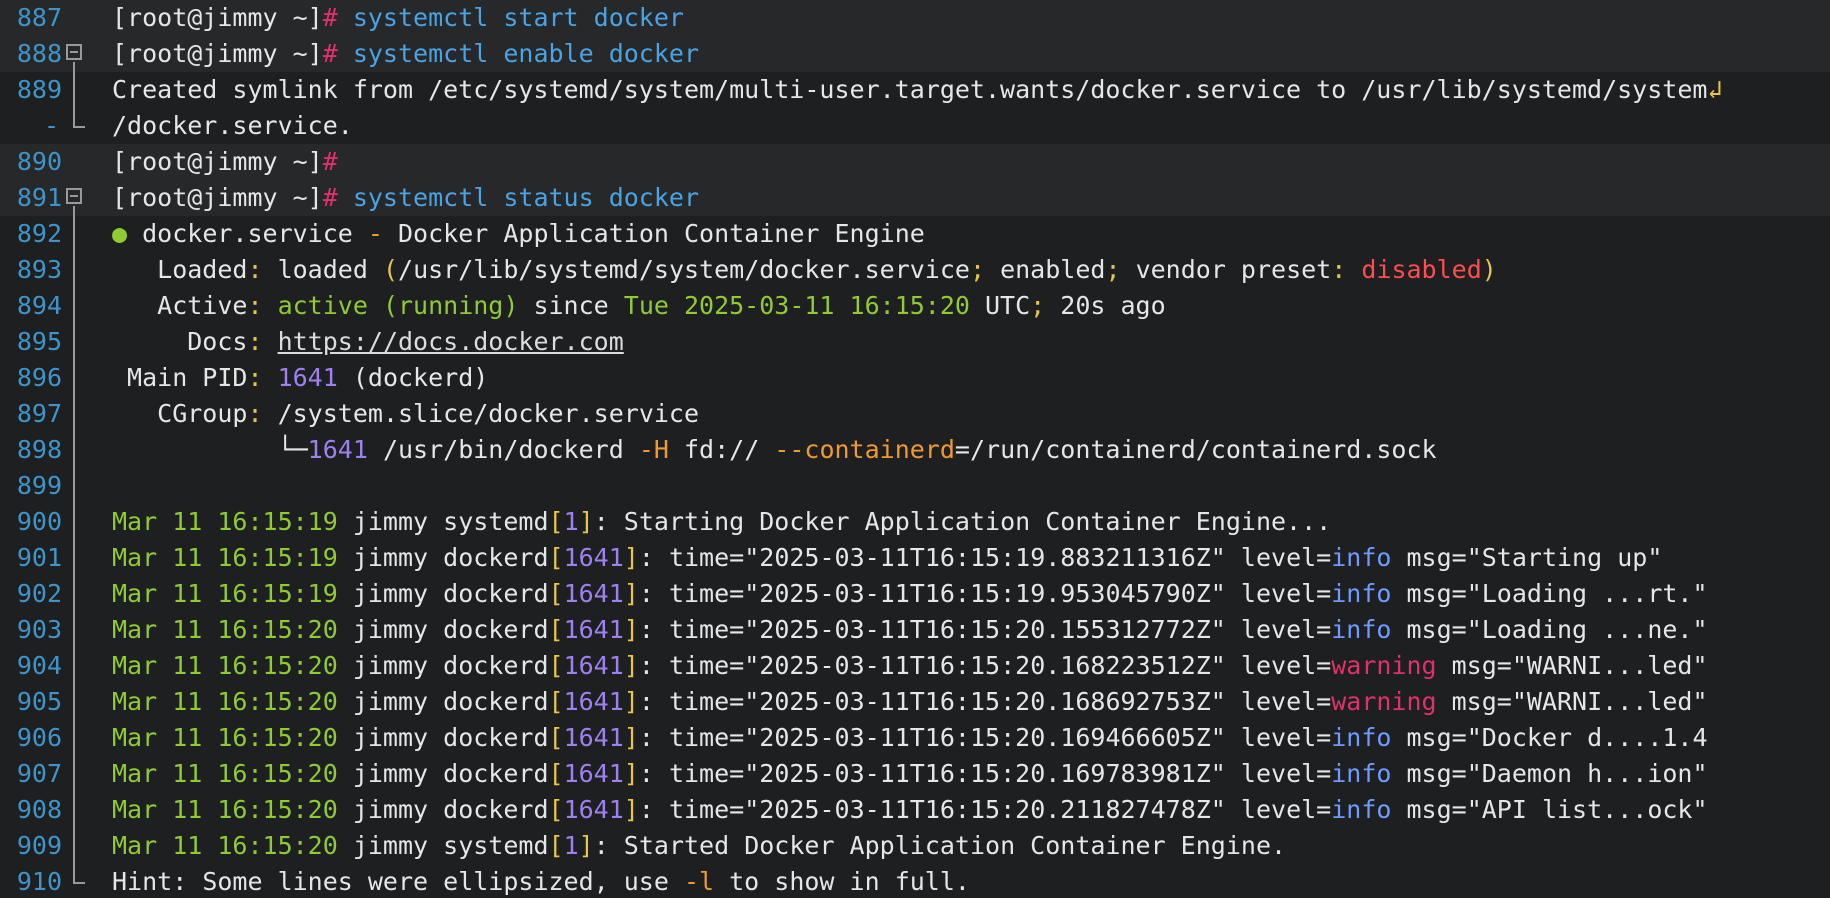  Describe the element at coordinates (481, 413) in the screenshot. I see `cgroup-path: /system.slice/docker.service` at that location.